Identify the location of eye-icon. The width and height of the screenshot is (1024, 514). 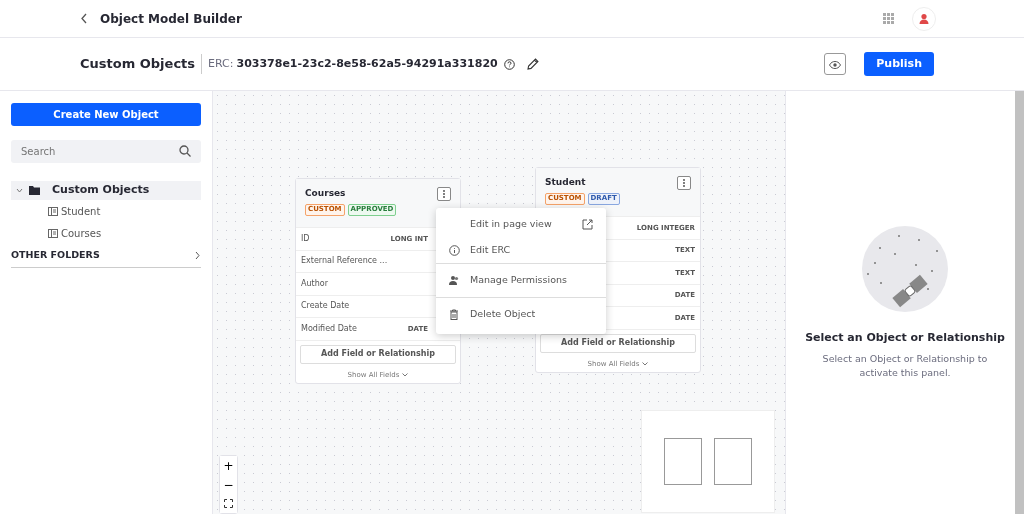
(835, 64).